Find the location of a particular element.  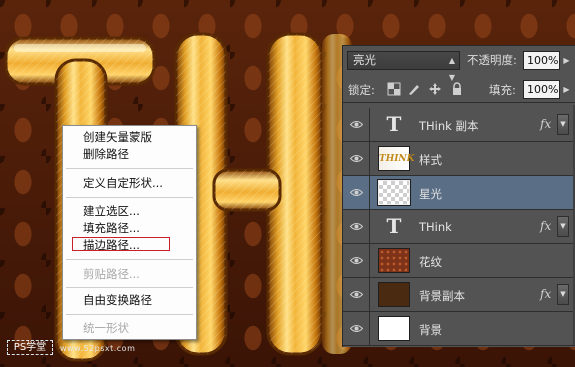

blend-mode-value: 亮光 is located at coordinates (364, 60).